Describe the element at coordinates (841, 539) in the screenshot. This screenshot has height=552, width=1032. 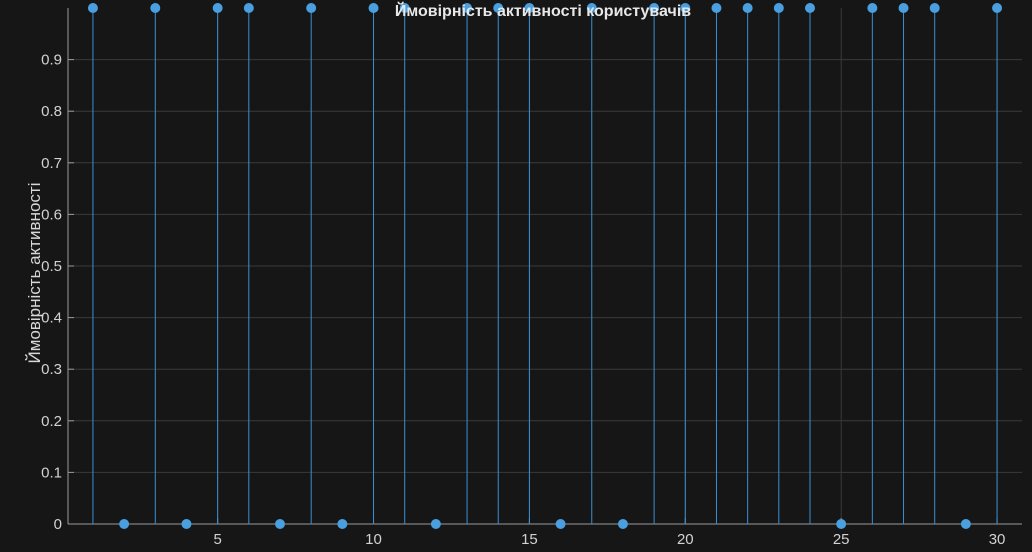
I see `x-tick-label: 25` at that location.